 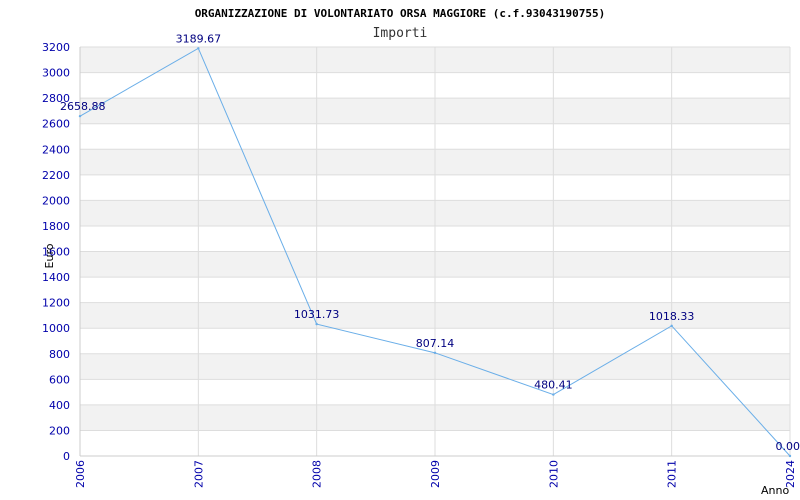 I want to click on y-tick-label: 2000, so click(x=56, y=200).